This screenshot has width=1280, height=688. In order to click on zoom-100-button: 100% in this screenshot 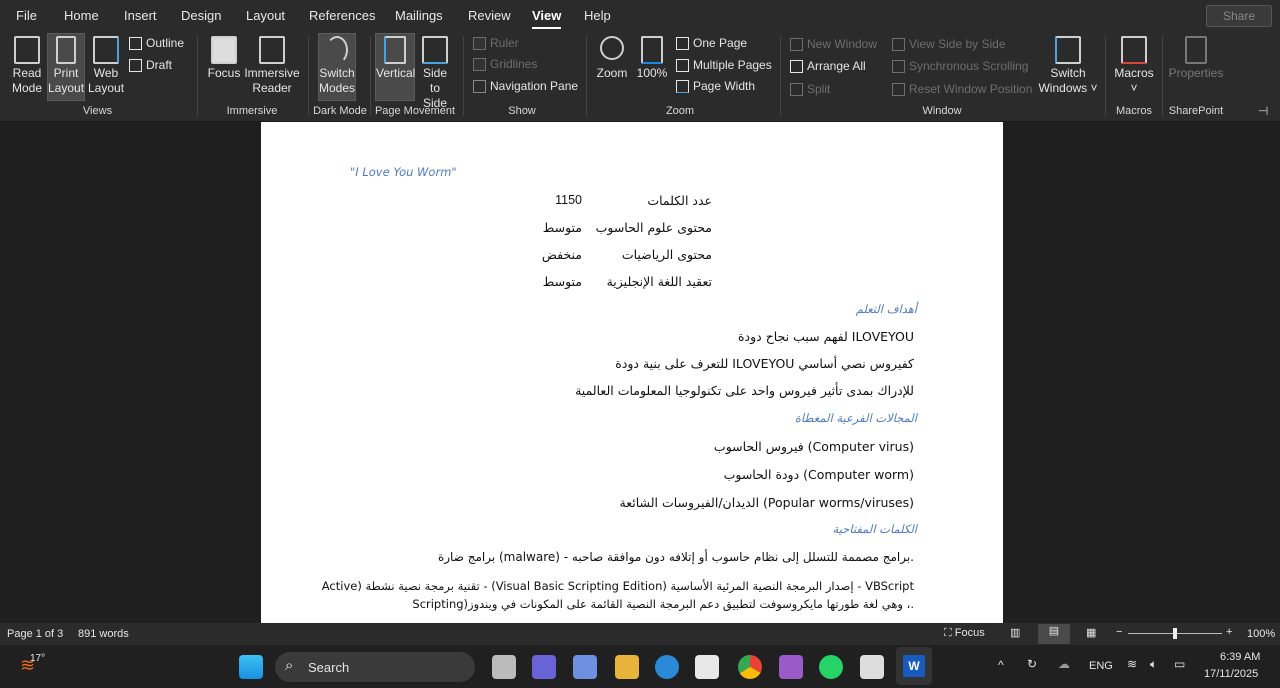, I will do `click(652, 57)`.